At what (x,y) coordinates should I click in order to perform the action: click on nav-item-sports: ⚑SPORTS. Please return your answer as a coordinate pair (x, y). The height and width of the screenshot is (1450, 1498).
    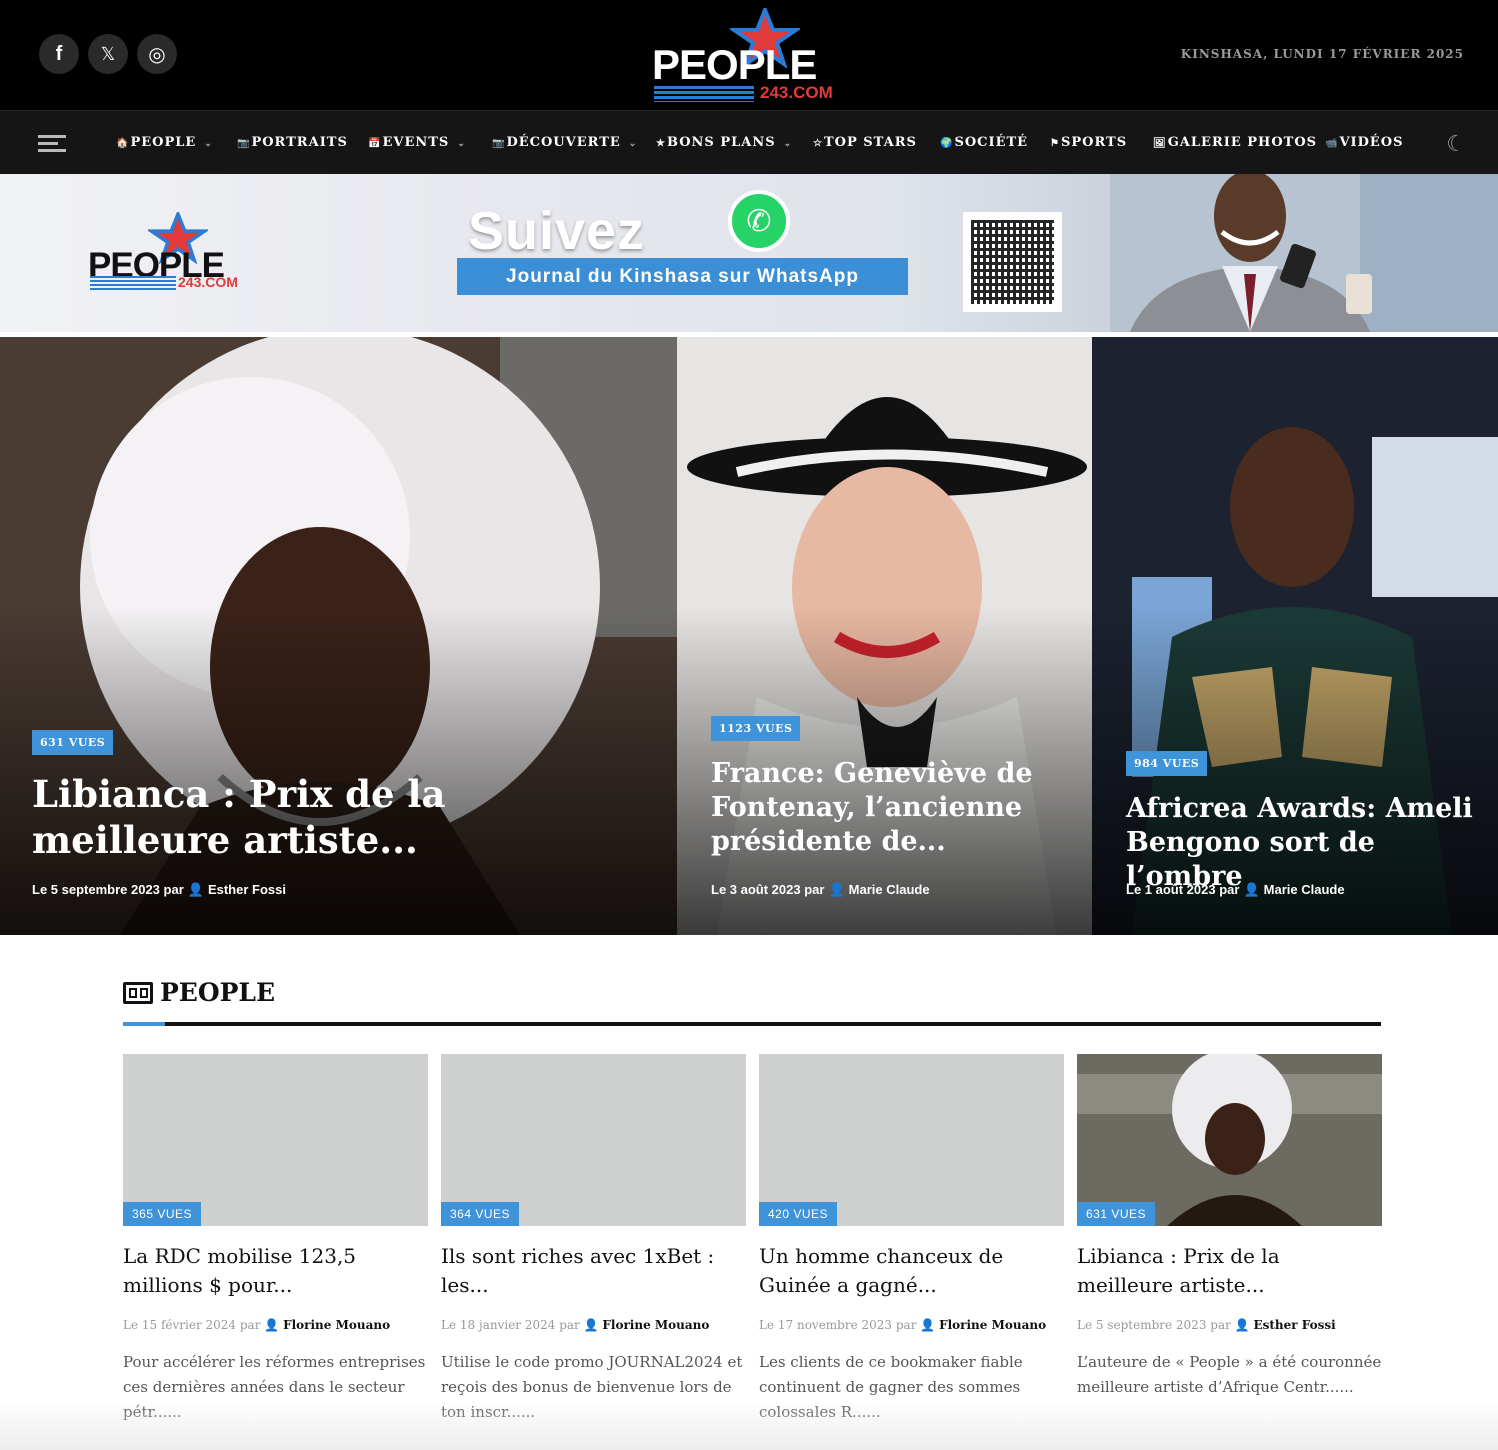
    Looking at the image, I should click on (1088, 142).